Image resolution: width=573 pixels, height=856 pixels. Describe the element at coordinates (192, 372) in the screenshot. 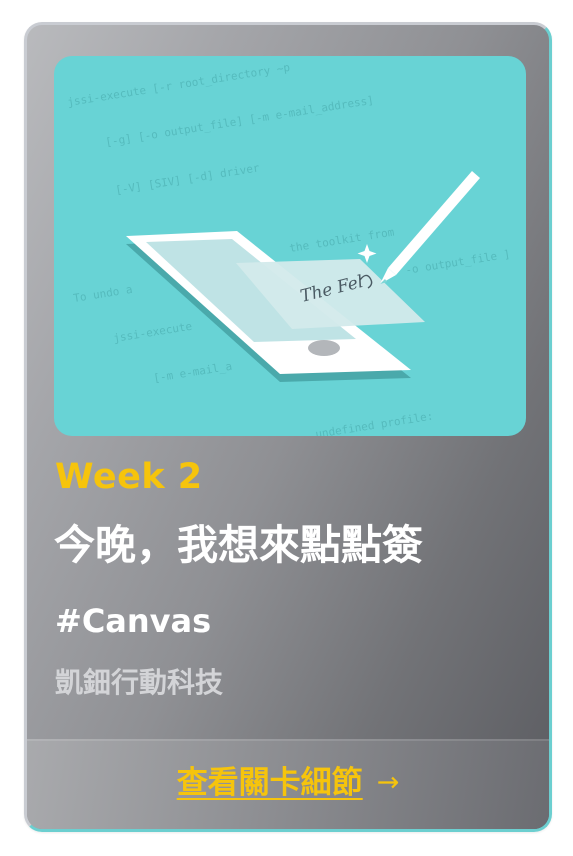

I see `code-line: [-m e-mail_a` at that location.